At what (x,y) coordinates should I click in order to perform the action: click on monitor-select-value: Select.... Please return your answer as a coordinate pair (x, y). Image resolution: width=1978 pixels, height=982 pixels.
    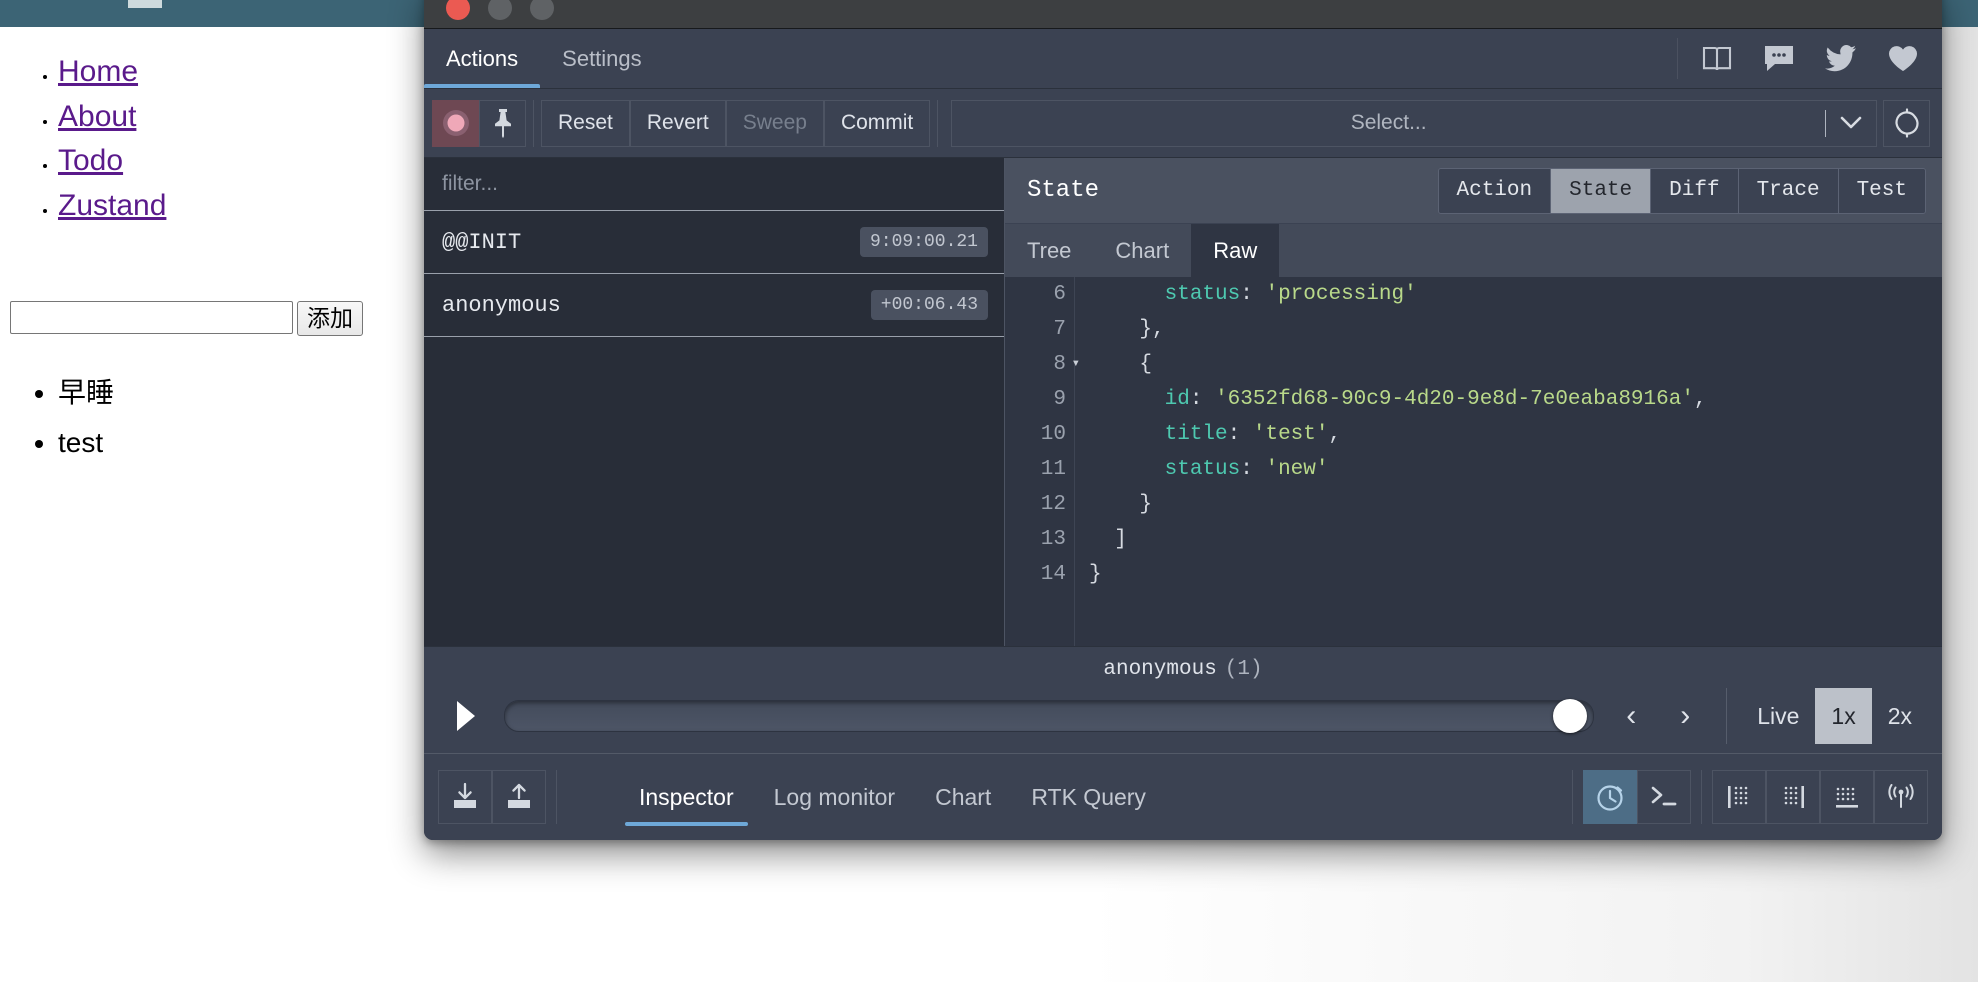
    Looking at the image, I should click on (1388, 122).